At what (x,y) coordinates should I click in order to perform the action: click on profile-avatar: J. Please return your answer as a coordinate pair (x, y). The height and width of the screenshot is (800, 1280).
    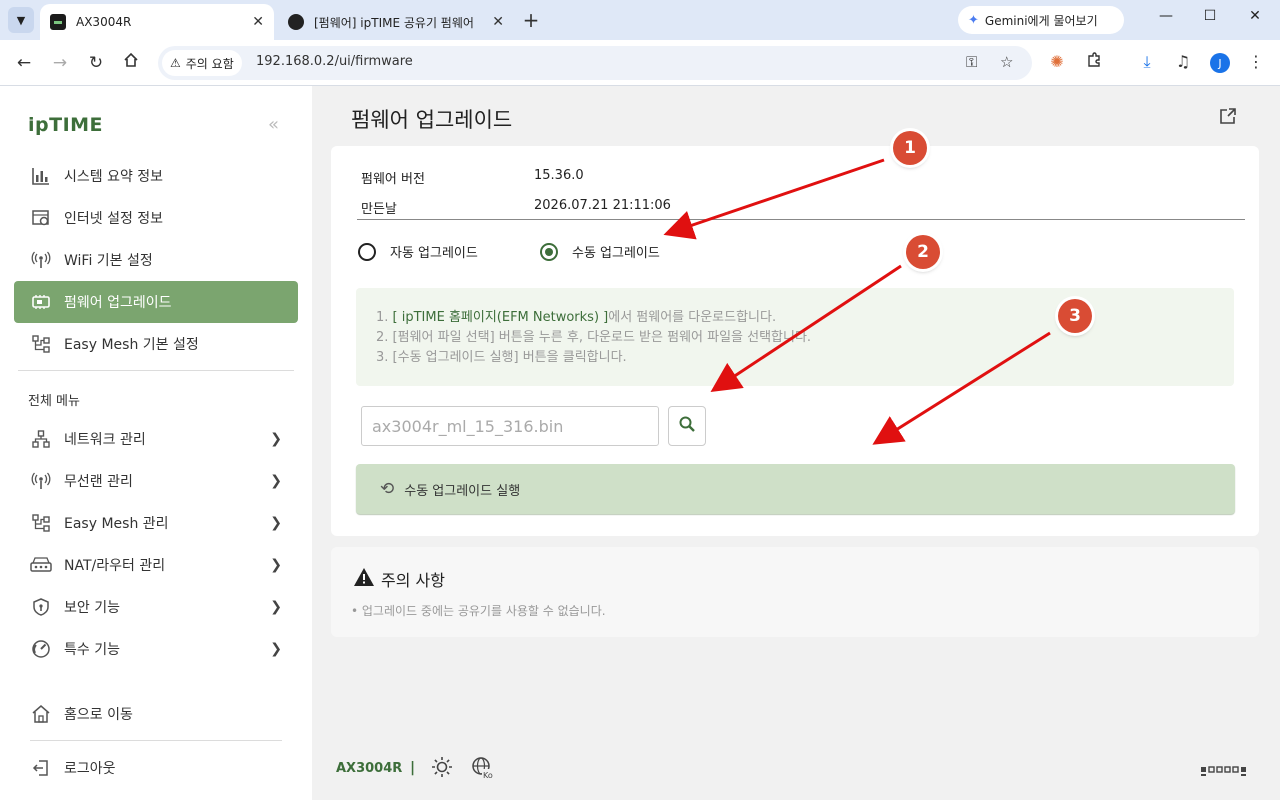
    Looking at the image, I should click on (1220, 63).